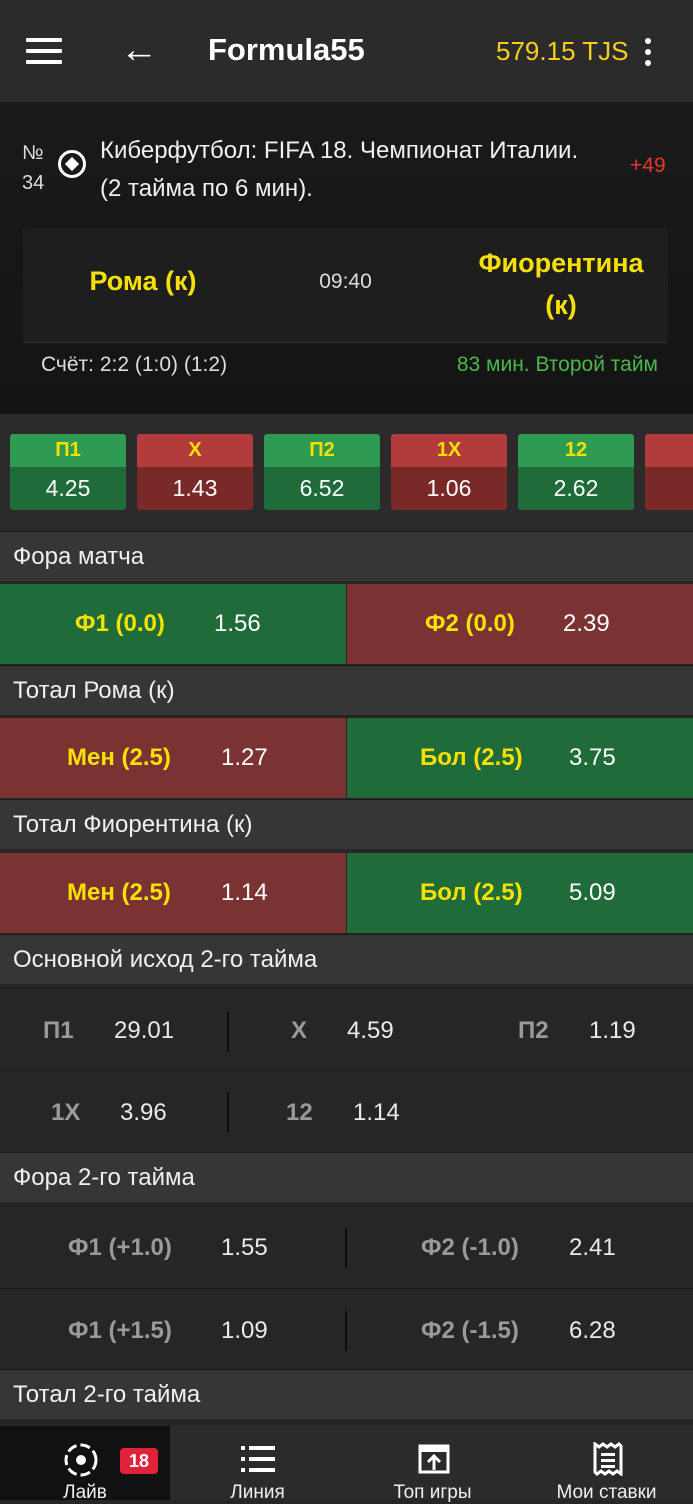 This screenshot has height=1504, width=693. I want to click on team2-name: Фиорентина (к), so click(561, 284).